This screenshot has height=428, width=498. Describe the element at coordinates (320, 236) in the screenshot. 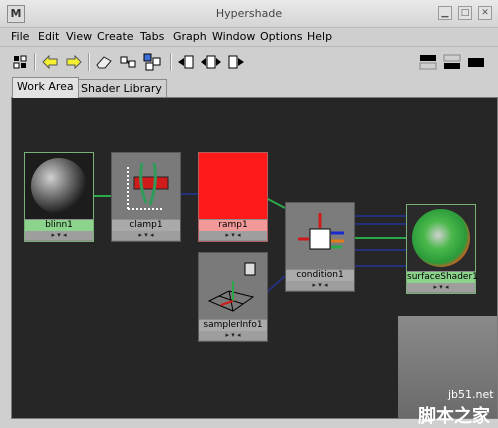

I see `condition1-swatch` at that location.